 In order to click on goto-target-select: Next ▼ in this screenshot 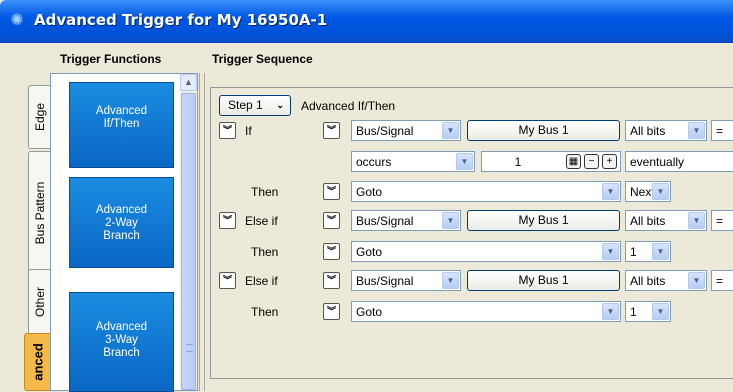, I will do `click(648, 191)`.